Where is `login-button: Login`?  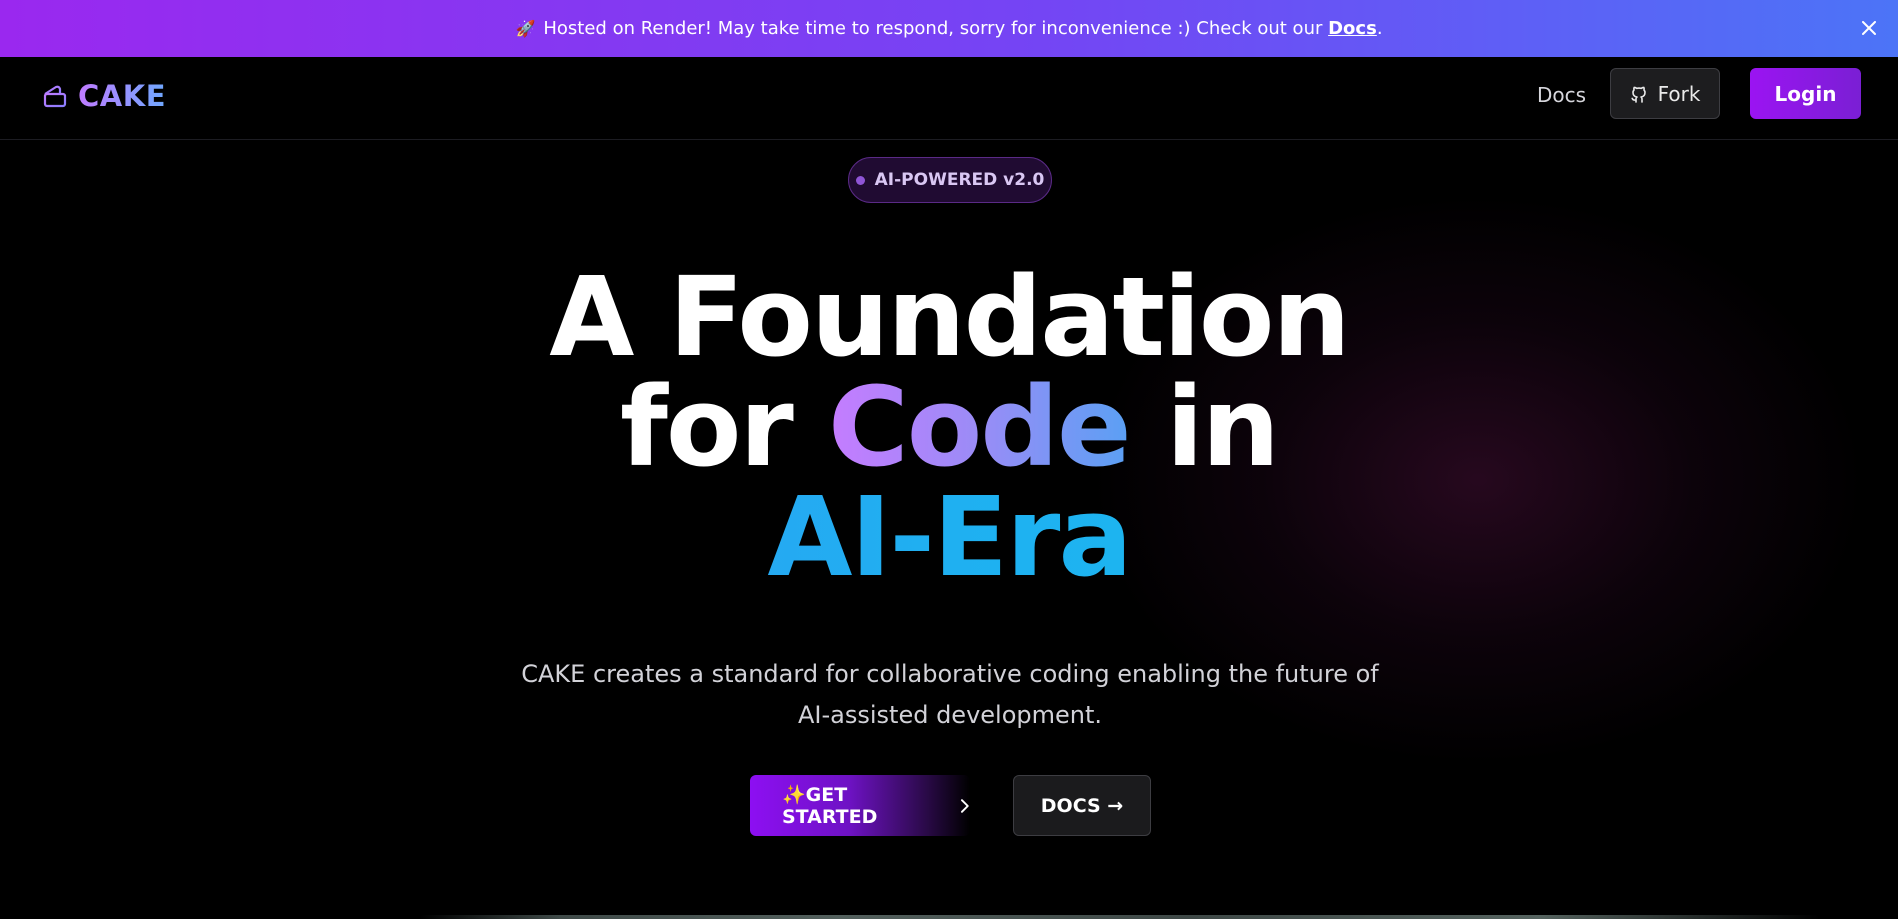
login-button: Login is located at coordinates (1805, 93).